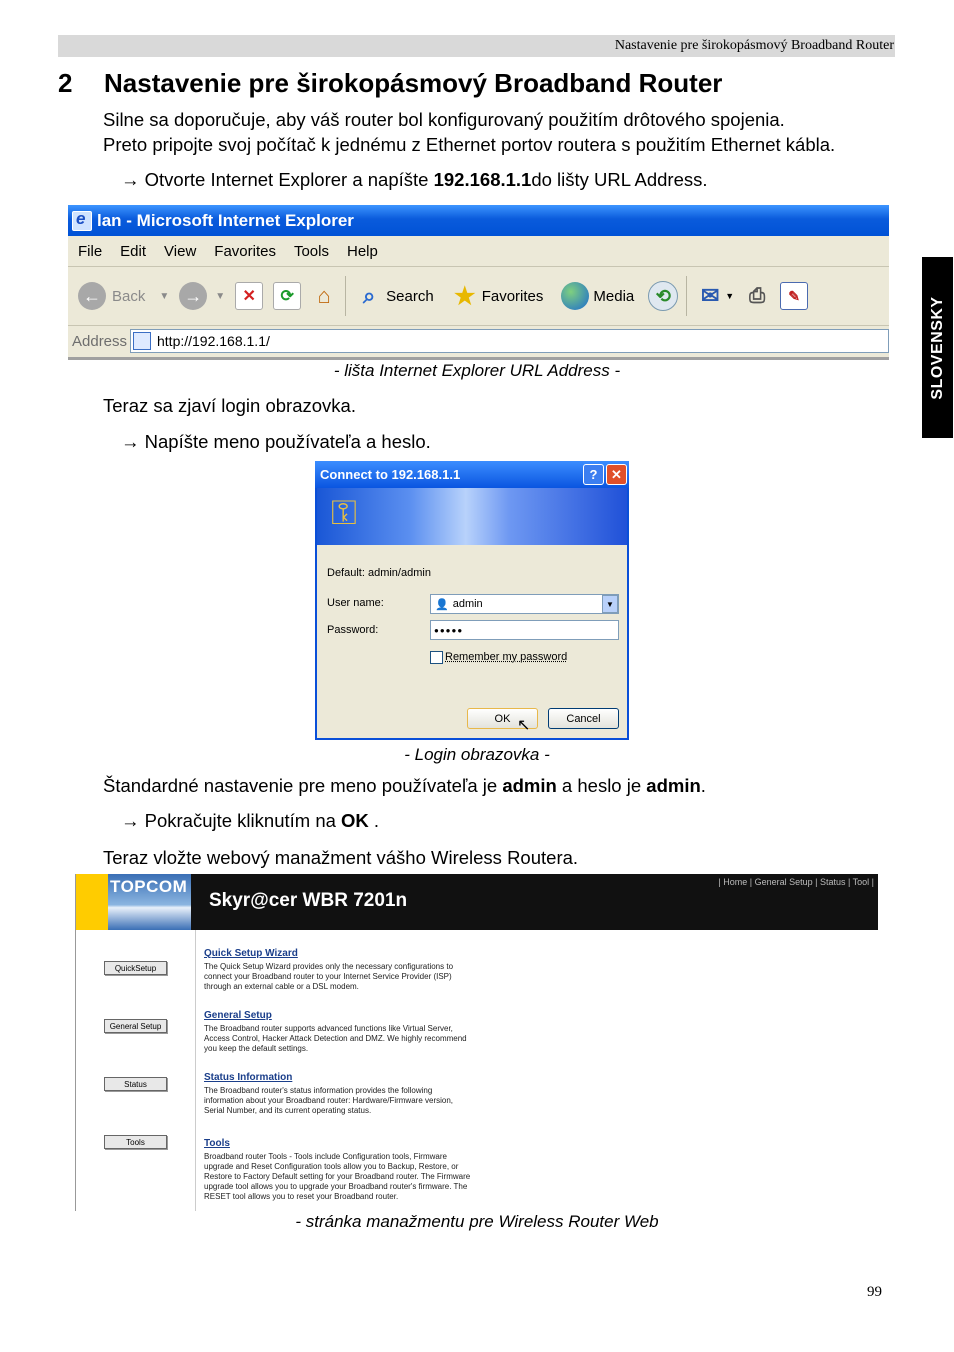 Image resolution: width=954 pixels, height=1352 pixels. What do you see at coordinates (90, 251) in the screenshot?
I see `menu-file: File` at bounding box center [90, 251].